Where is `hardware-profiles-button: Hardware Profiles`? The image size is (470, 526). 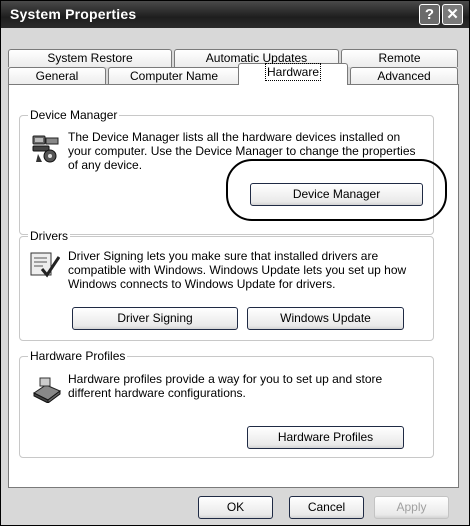
hardware-profiles-button: Hardware Profiles is located at coordinates (325, 437).